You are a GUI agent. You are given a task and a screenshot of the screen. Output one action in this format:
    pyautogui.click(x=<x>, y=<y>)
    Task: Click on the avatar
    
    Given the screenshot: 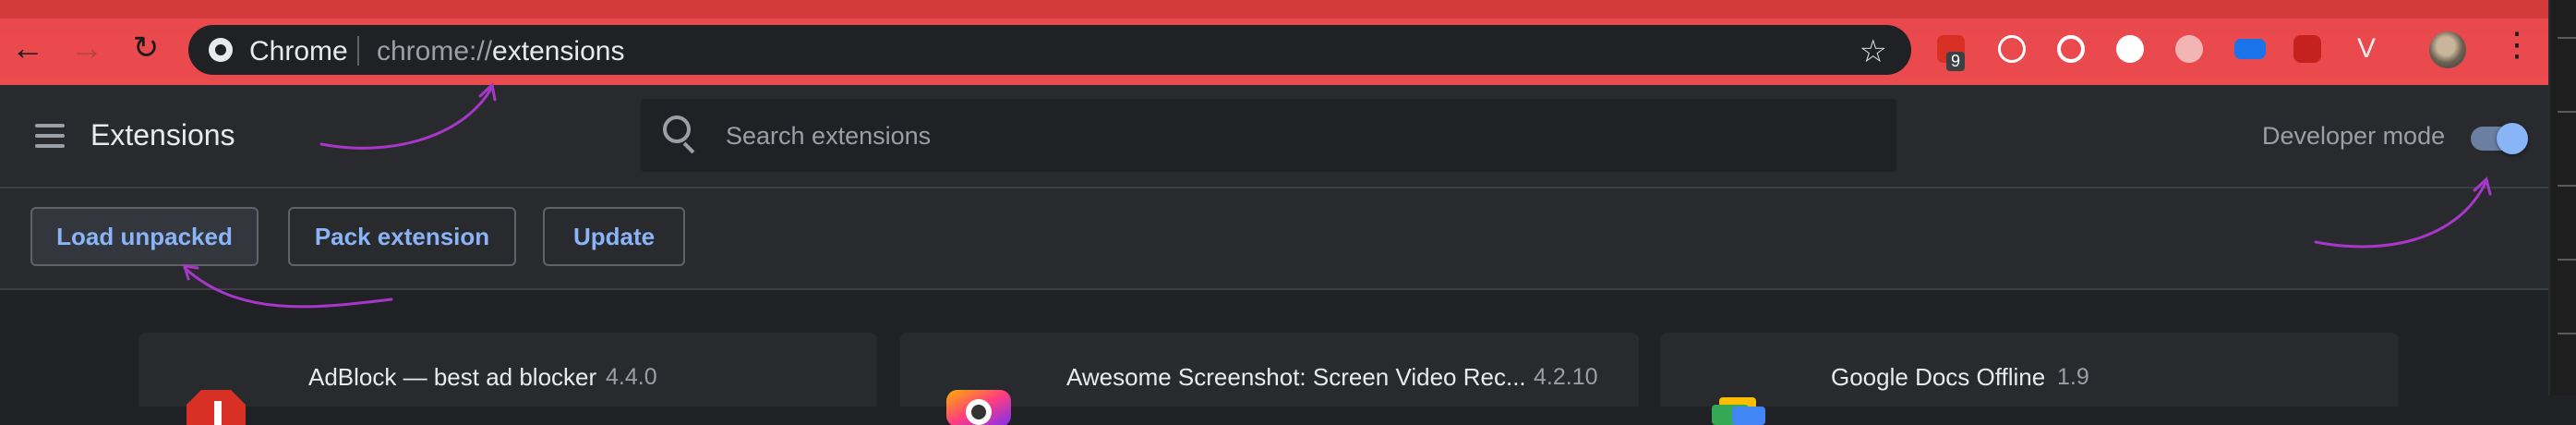 What is the action you would take?
    pyautogui.click(x=2447, y=49)
    